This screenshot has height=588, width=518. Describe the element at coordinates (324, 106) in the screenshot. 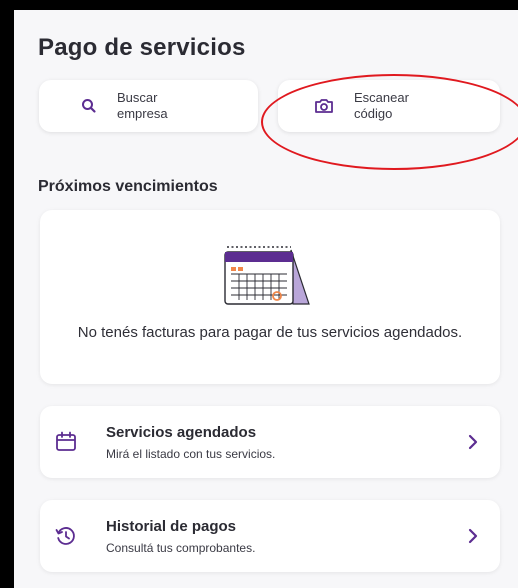

I see `camera-icon` at that location.